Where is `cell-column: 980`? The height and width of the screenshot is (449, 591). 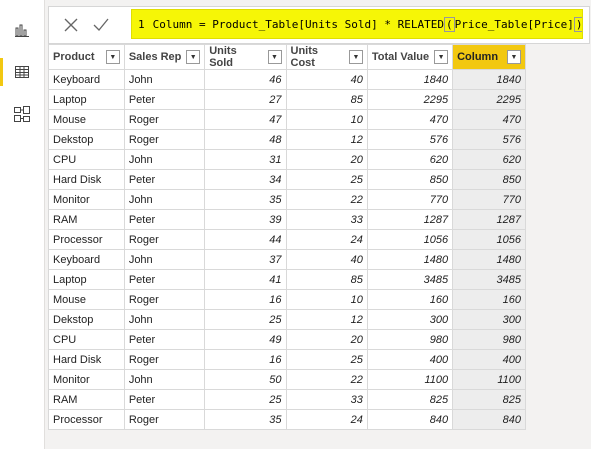 cell-column: 980 is located at coordinates (489, 339).